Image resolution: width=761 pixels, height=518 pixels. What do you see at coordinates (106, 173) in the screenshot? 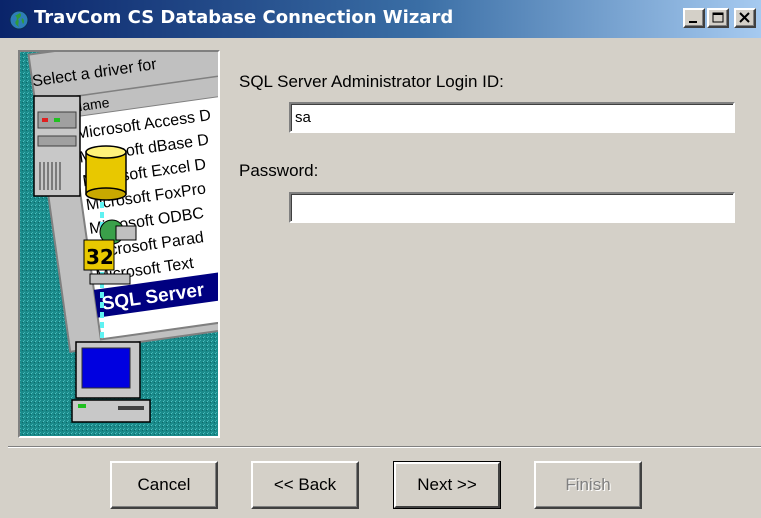
I see `database-icon` at bounding box center [106, 173].